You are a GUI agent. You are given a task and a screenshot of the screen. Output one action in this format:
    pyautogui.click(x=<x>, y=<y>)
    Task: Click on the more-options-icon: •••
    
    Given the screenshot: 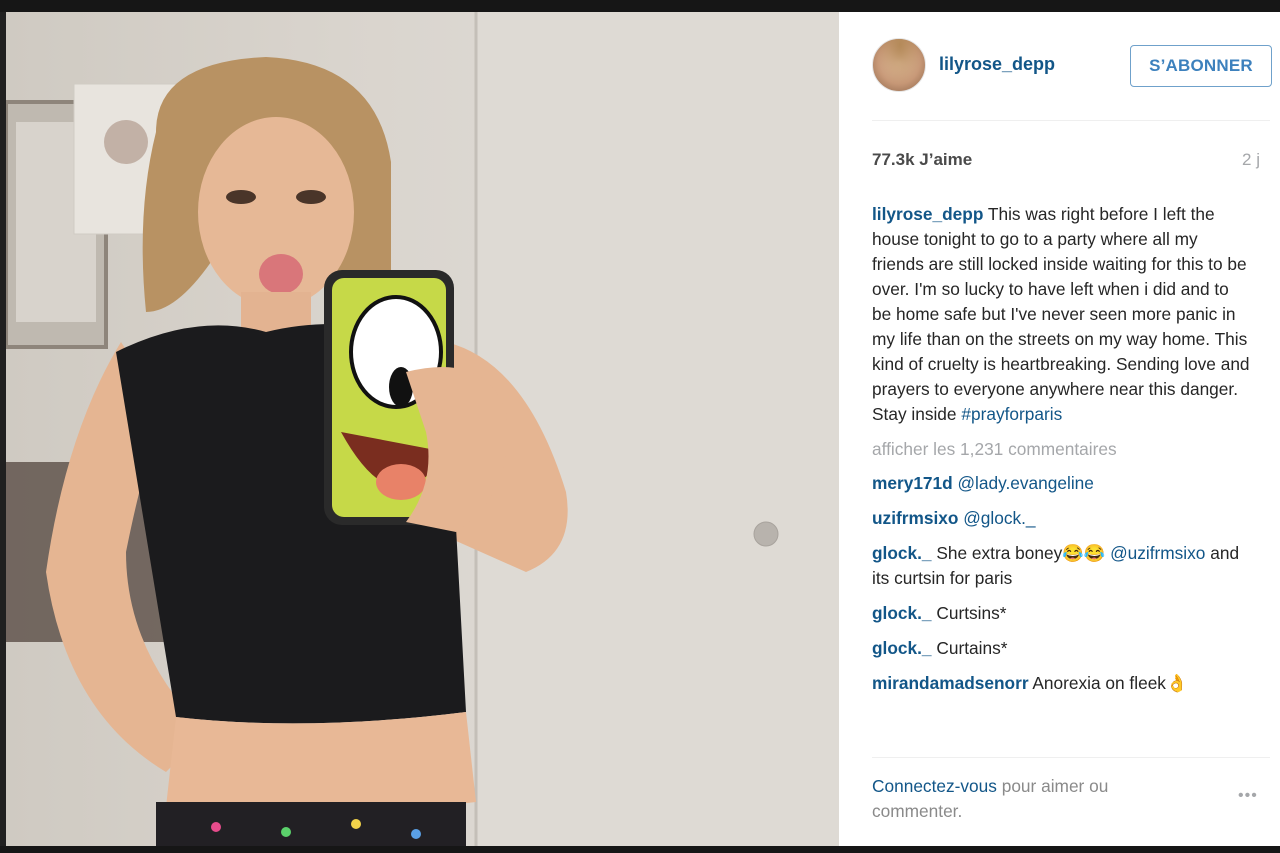 What is the action you would take?
    pyautogui.click(x=1248, y=796)
    